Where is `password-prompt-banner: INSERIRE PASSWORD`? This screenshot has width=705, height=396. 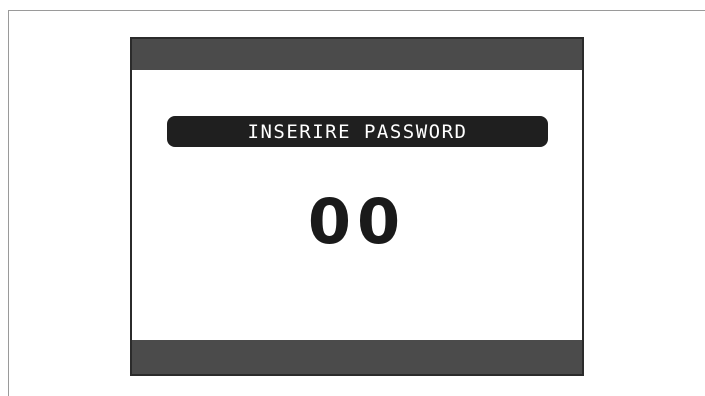 password-prompt-banner: INSERIRE PASSWORD is located at coordinates (357, 131).